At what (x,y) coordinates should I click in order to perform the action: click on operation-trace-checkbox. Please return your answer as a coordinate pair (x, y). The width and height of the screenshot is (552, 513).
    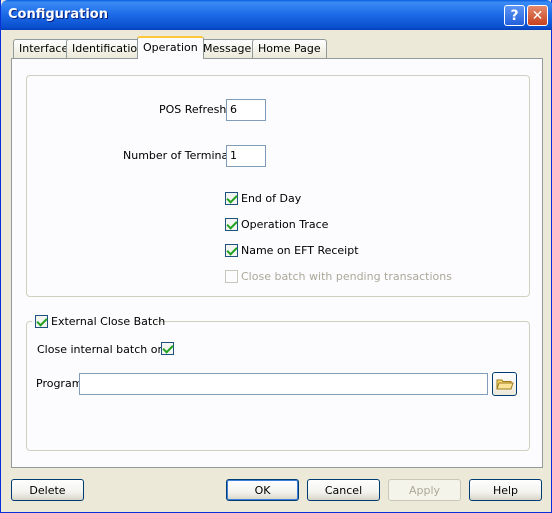
    Looking at the image, I should click on (231, 224).